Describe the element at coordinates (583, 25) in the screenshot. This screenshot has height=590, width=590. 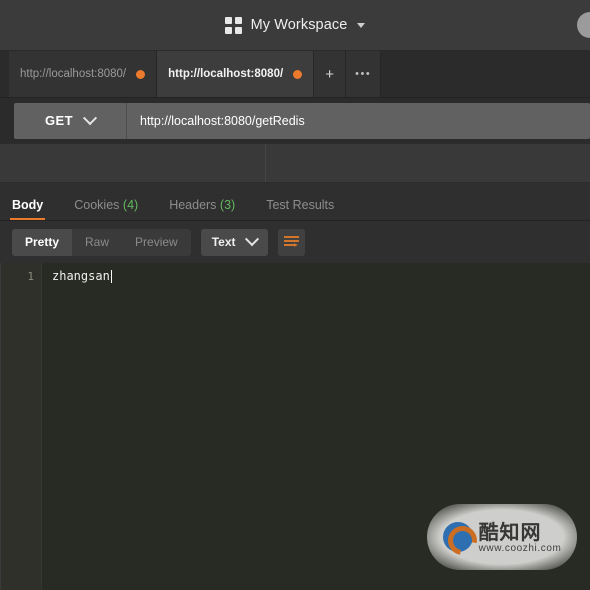
I see `user-avatar` at that location.